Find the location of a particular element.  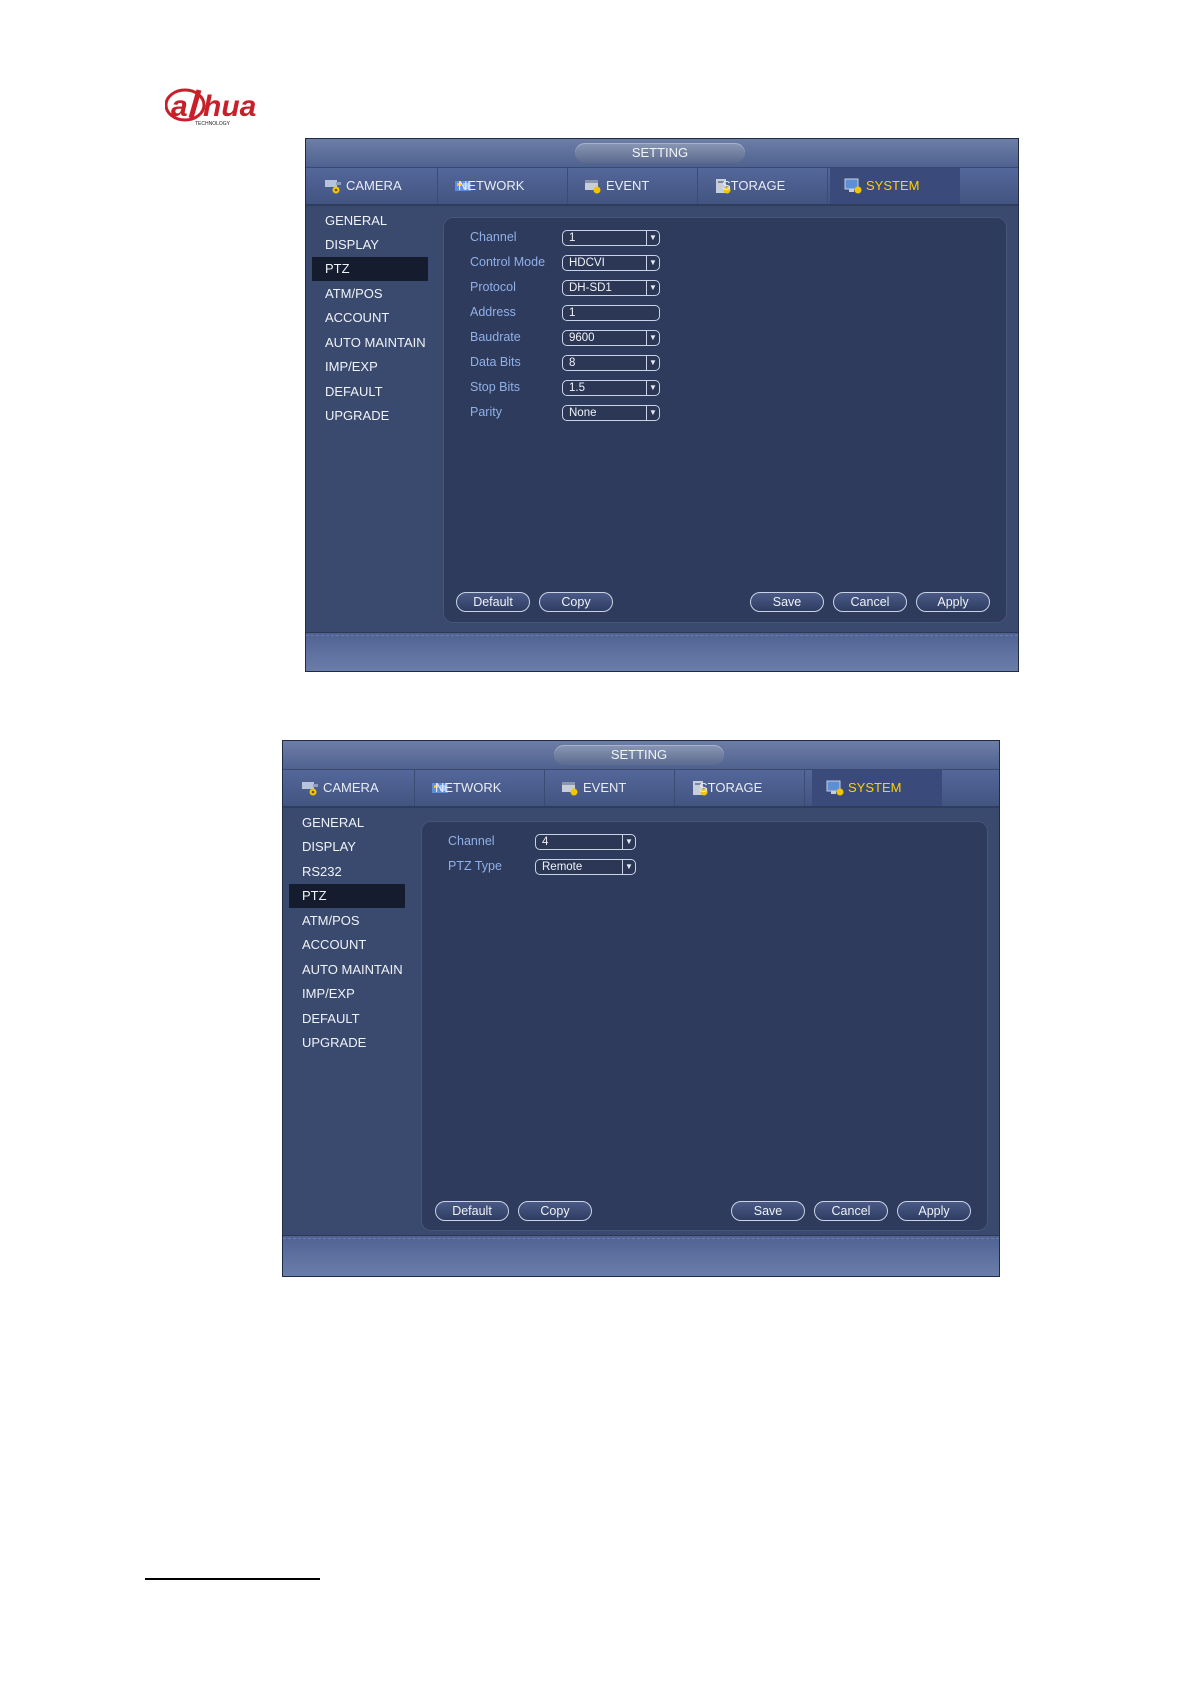

svg-text: a is located at coordinates (179, 106).